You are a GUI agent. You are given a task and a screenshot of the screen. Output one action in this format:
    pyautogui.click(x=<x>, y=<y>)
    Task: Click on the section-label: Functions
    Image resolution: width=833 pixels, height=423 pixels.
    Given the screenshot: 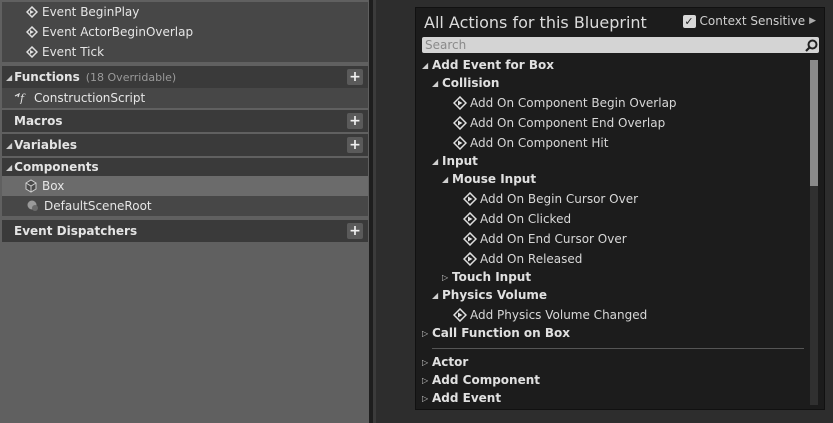 What is the action you would take?
    pyautogui.click(x=47, y=77)
    